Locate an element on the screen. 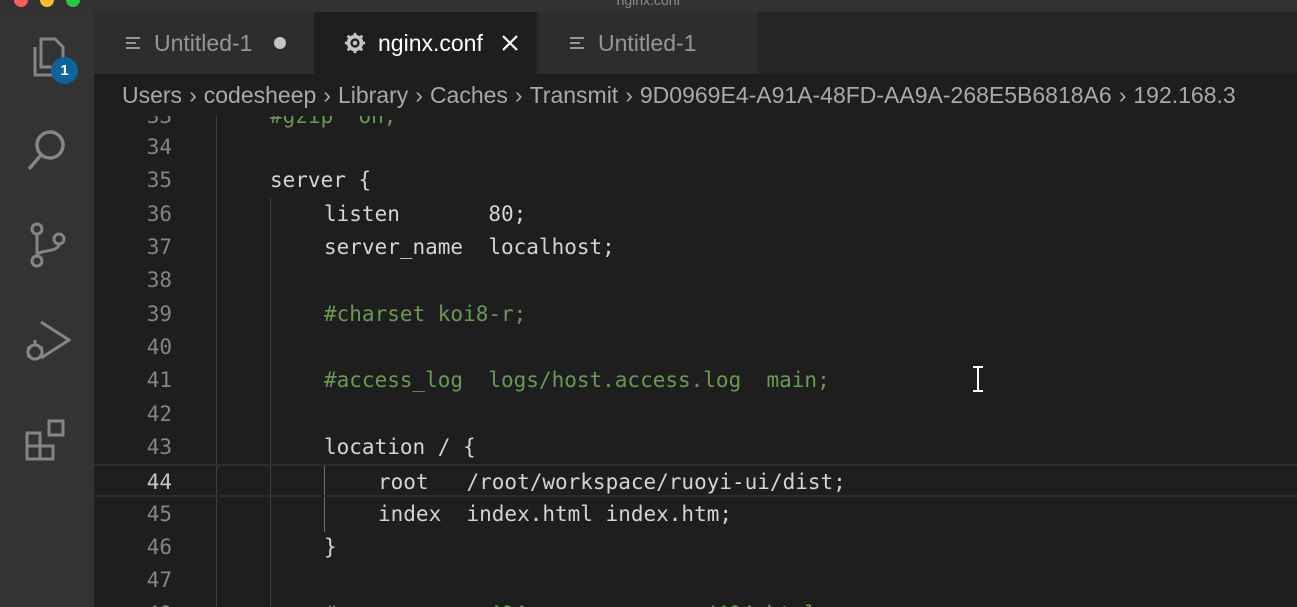  code-line-current: 44 root /root/workspace/ruoyi-ui/dist; is located at coordinates (695, 481).